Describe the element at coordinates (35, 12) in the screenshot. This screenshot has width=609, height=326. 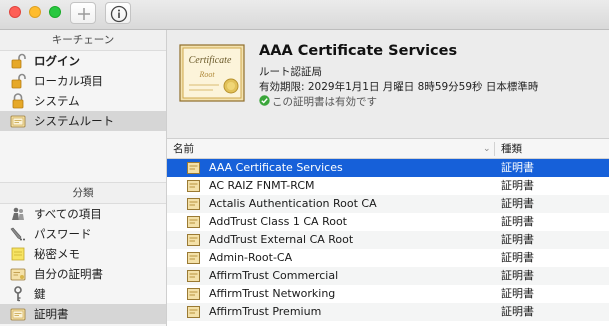
I see `minimize-window-button` at that location.